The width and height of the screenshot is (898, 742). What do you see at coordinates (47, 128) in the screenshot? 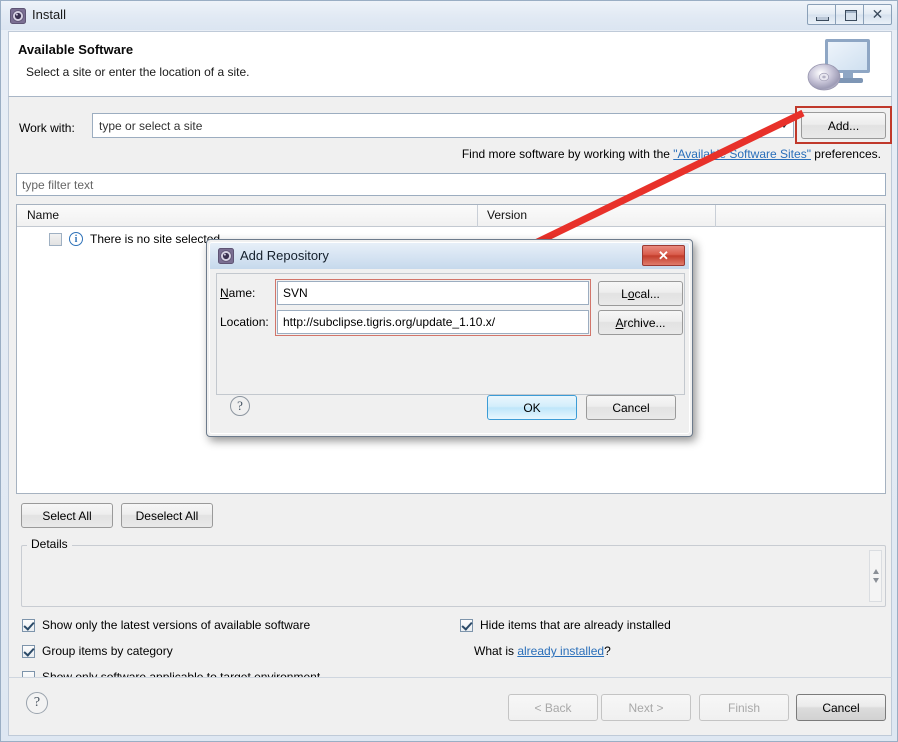
I see `work-with-label: Work with:` at bounding box center [47, 128].